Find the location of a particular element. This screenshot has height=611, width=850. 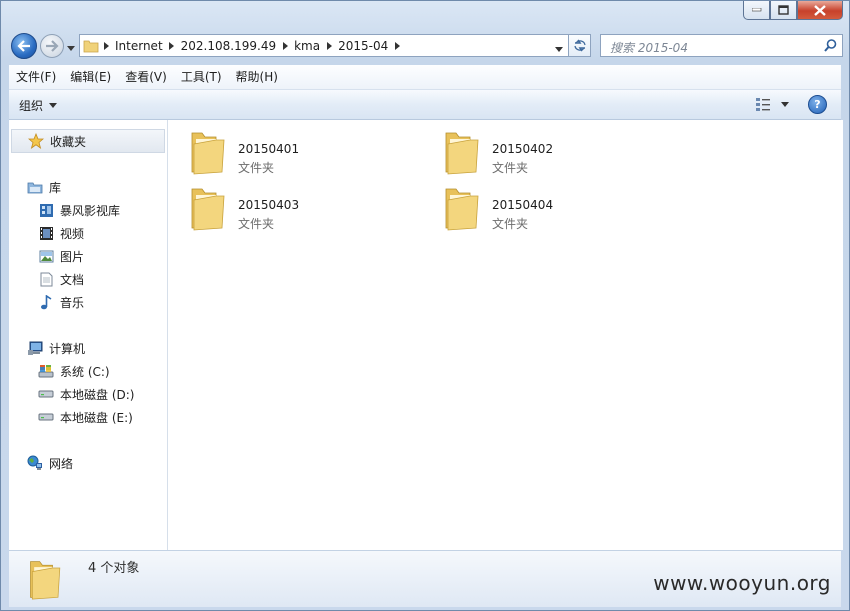

folder-item: 20150403 文件夹 is located at coordinates (306, 210).